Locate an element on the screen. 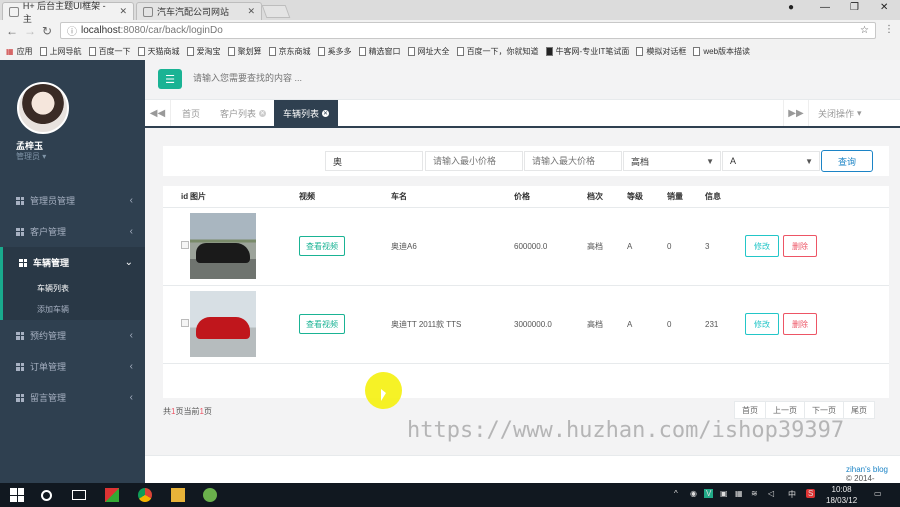 The height and width of the screenshot is (507, 900). bookmark-item: 精选窗口 is located at coordinates (383, 51).